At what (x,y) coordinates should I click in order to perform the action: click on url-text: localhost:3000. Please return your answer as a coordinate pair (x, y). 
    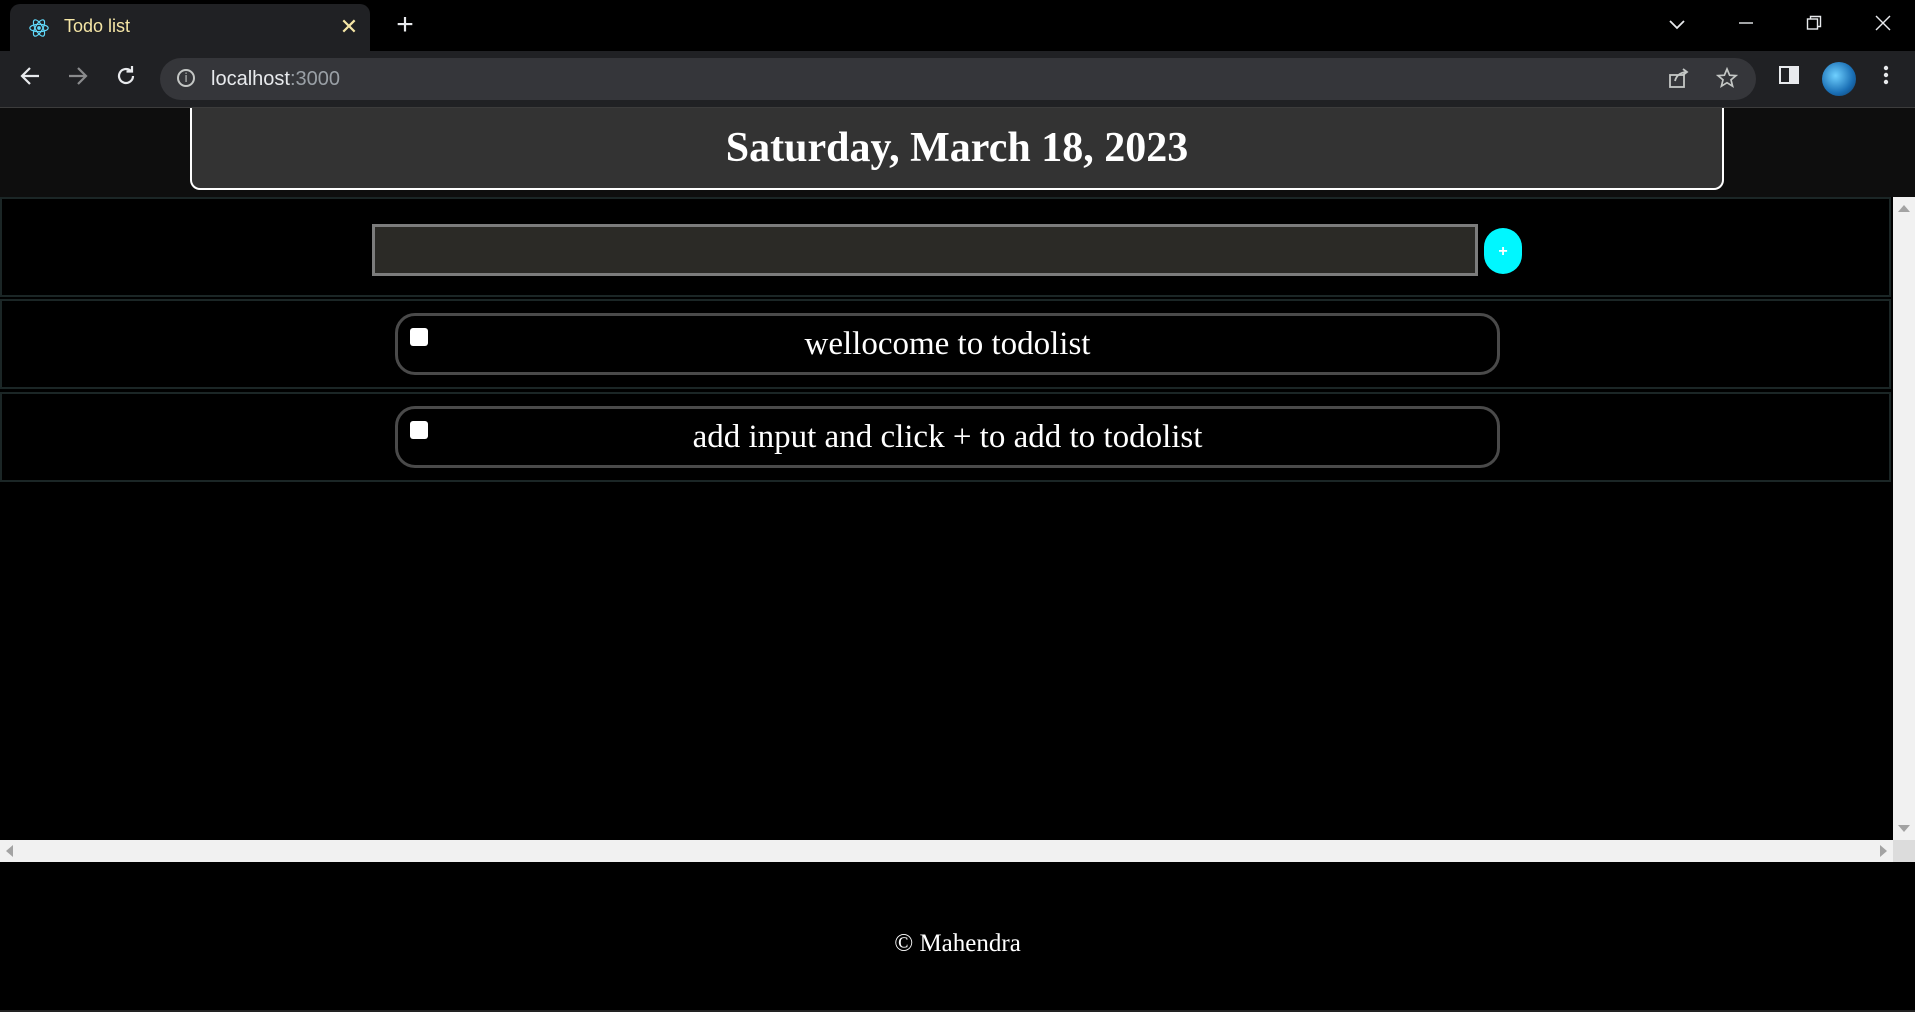
    Looking at the image, I should click on (275, 79).